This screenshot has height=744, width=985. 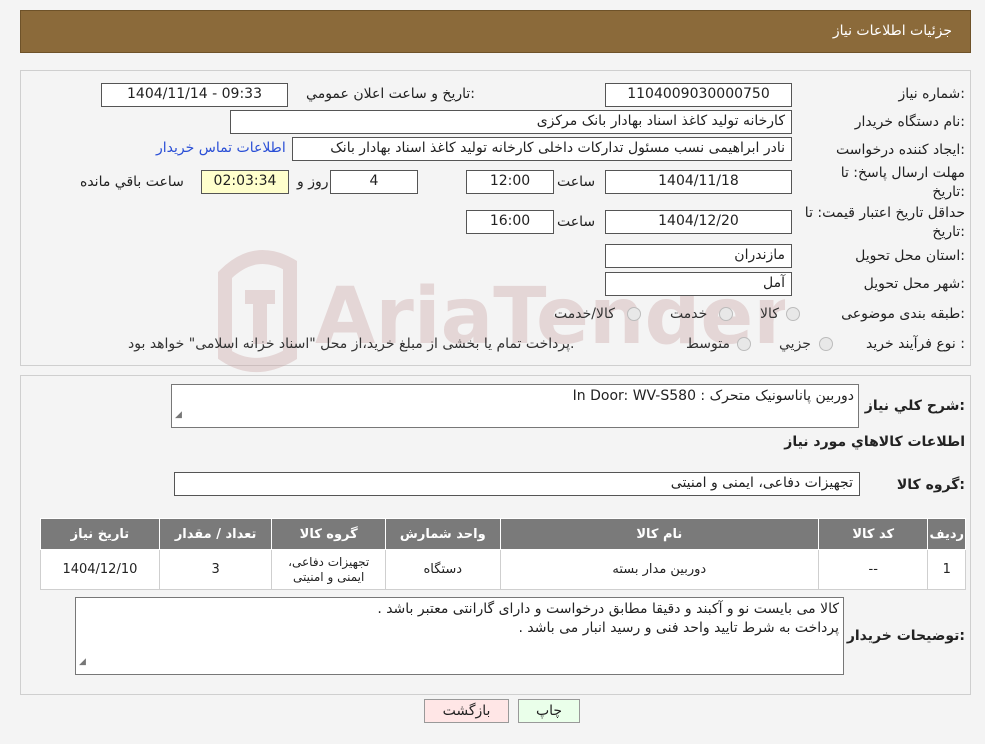 I want to click on cell-need-date: 1404/12/10, so click(x=100, y=569).